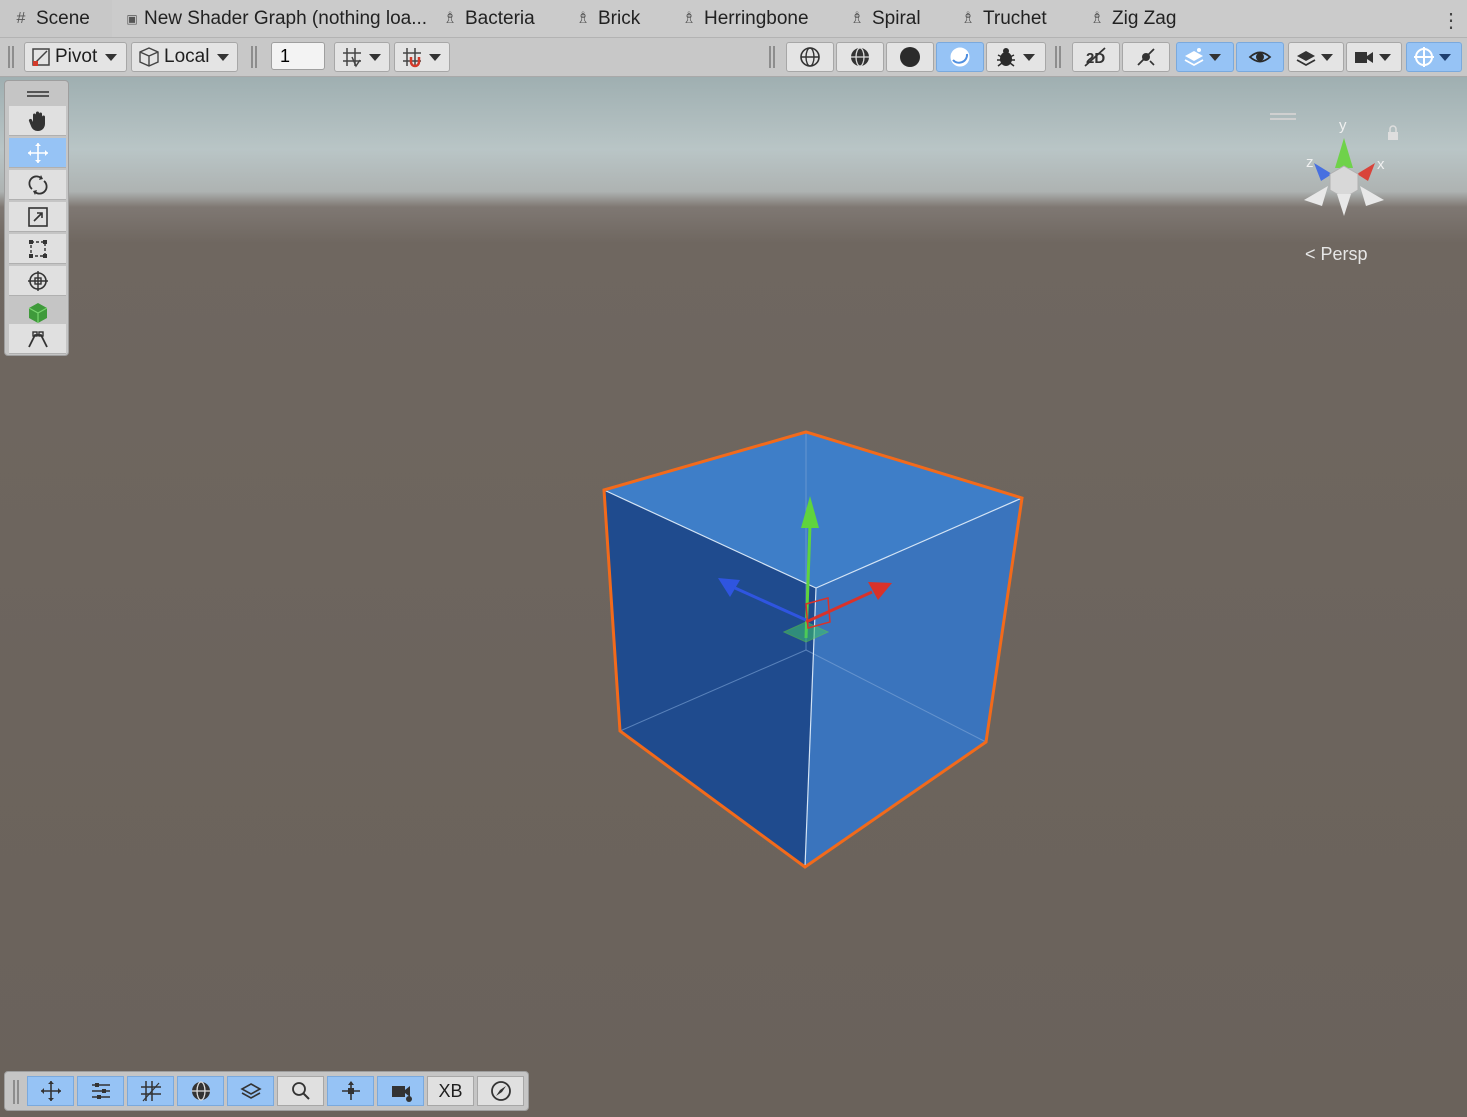 The height and width of the screenshot is (1117, 1467). I want to click on layers-dropdown, so click(1316, 57).